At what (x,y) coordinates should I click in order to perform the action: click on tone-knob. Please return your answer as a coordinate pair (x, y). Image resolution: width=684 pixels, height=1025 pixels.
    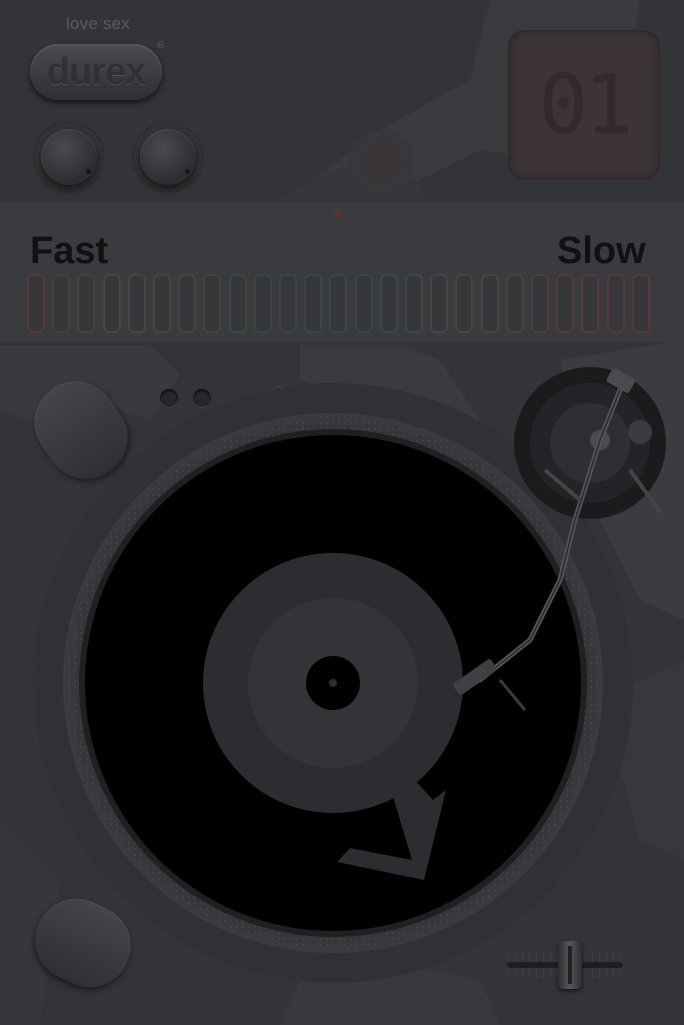
    Looking at the image, I should click on (168, 157).